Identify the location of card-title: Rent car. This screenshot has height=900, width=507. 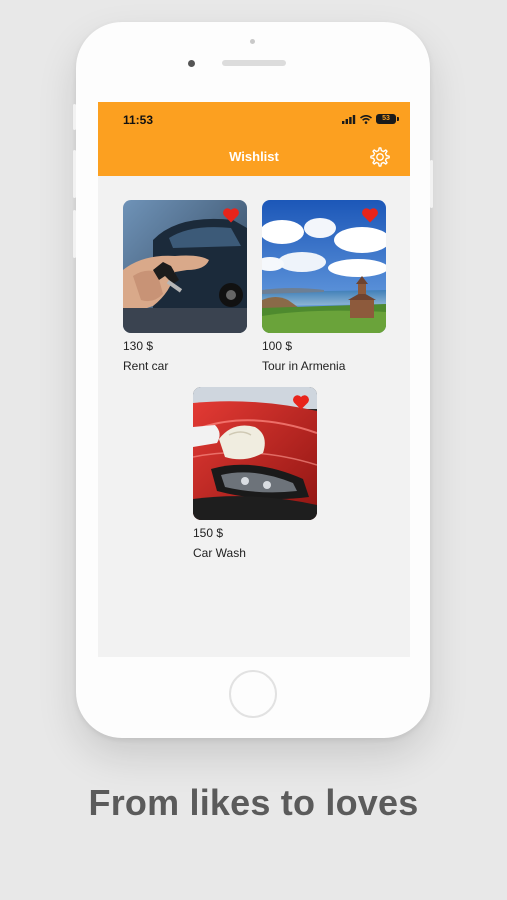
(146, 366).